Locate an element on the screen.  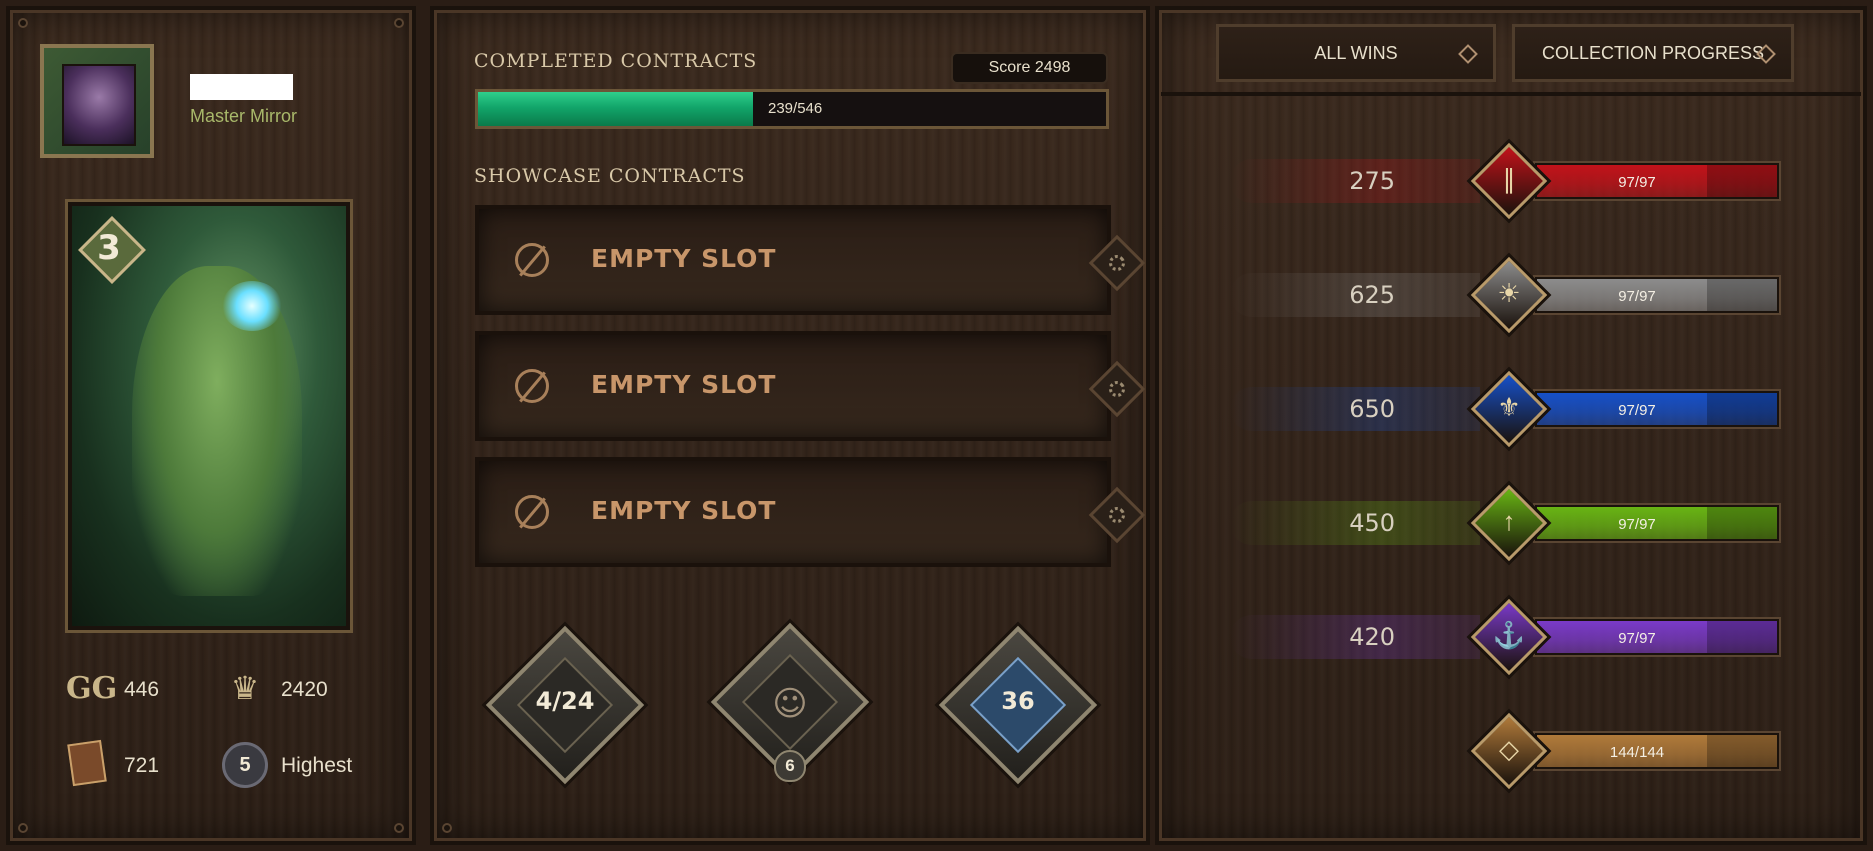
faction-wins: 450 is located at coordinates (1372, 523).